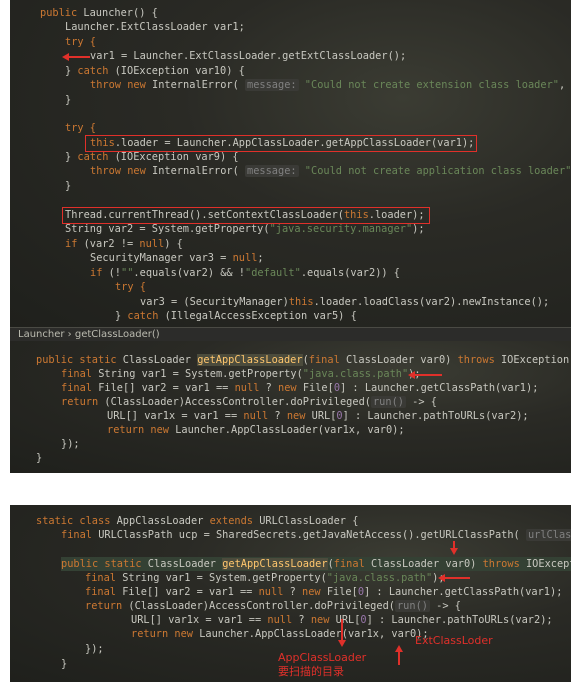 The height and width of the screenshot is (684, 571). What do you see at coordinates (41, 334) in the screenshot?
I see `breadcrumb-item: Launcher` at bounding box center [41, 334].